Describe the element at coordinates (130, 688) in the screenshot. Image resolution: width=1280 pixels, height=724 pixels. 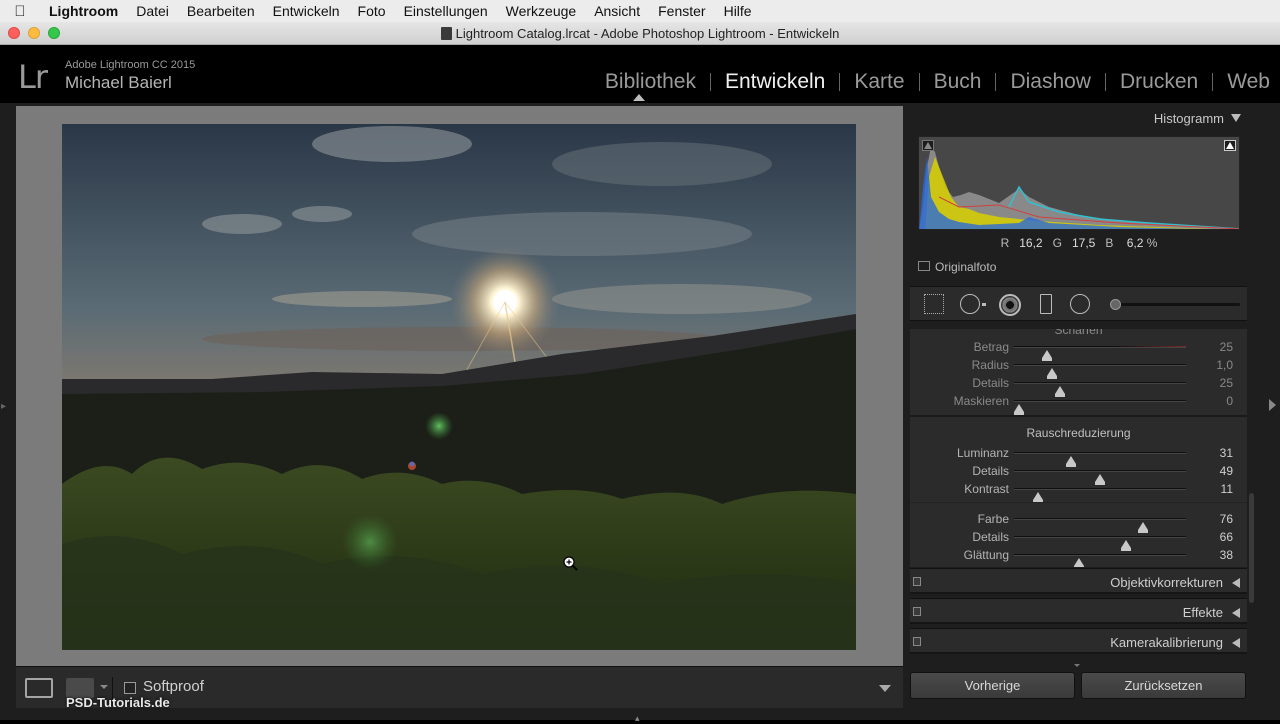
I see `softproof-checkbox` at that location.